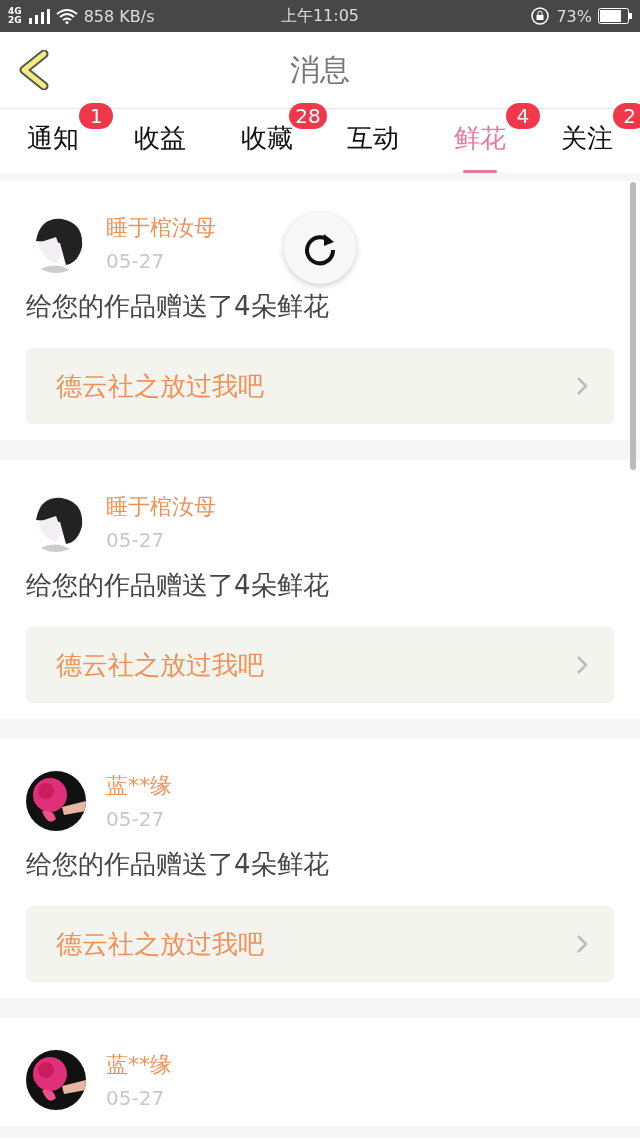 This screenshot has width=640, height=1138. What do you see at coordinates (540, 16) in the screenshot?
I see `rotation-lock-icon` at bounding box center [540, 16].